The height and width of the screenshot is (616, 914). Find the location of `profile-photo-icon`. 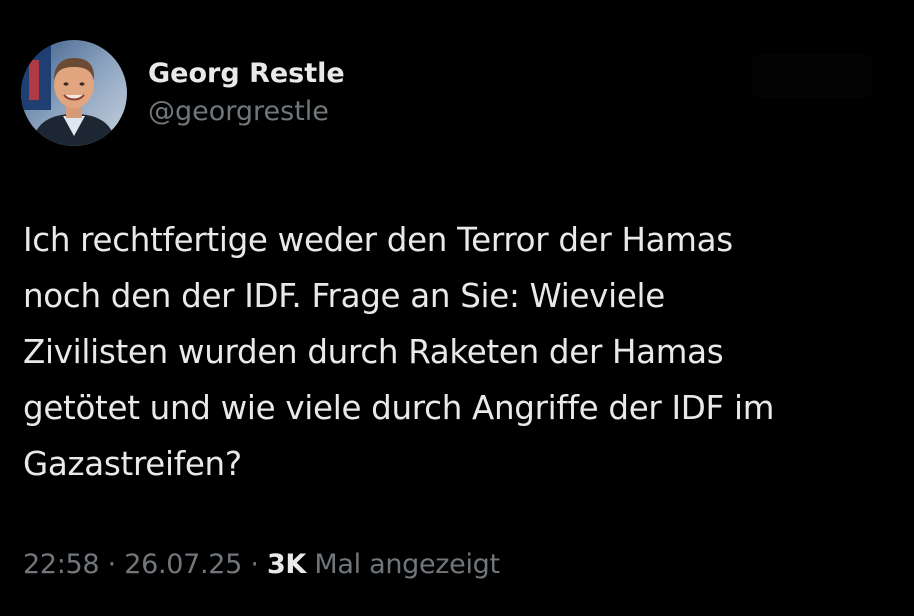

profile-photo-icon is located at coordinates (74, 93).